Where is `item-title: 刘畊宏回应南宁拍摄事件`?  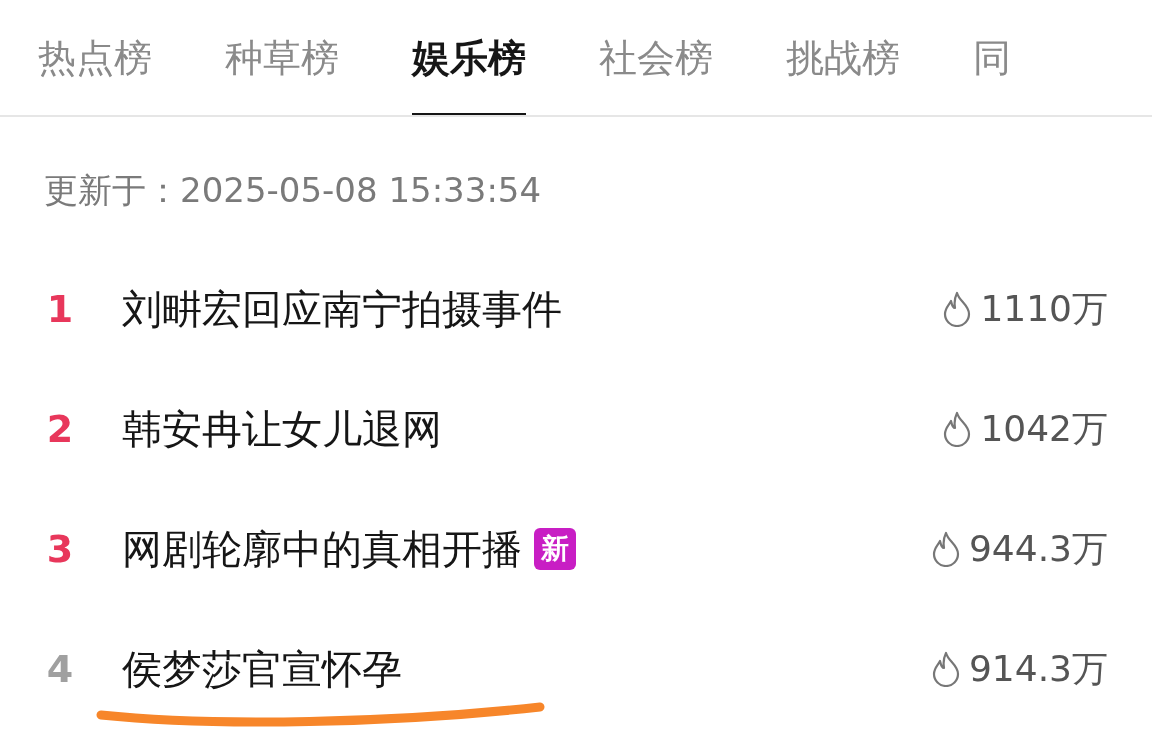
item-title: 刘畊宏回应南宁拍摄事件 is located at coordinates (342, 309).